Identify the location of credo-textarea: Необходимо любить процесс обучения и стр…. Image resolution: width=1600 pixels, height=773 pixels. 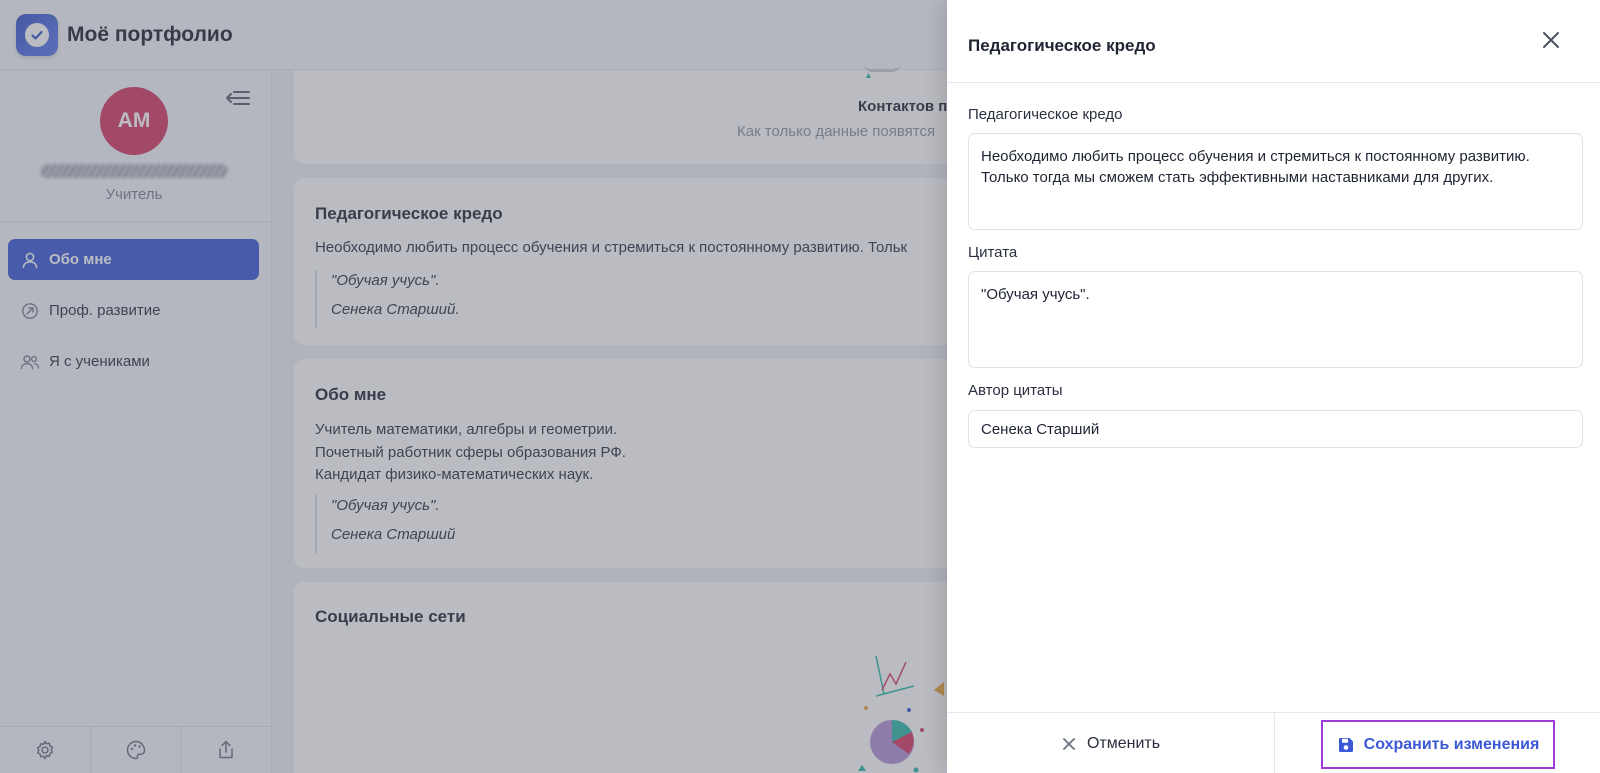
(1275, 181).